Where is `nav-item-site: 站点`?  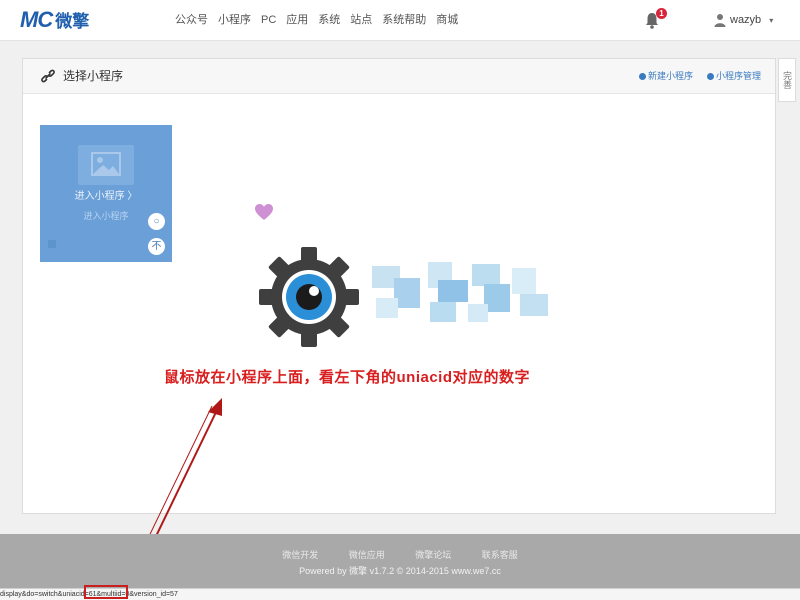
nav-item-site: 站点 is located at coordinates (361, 20).